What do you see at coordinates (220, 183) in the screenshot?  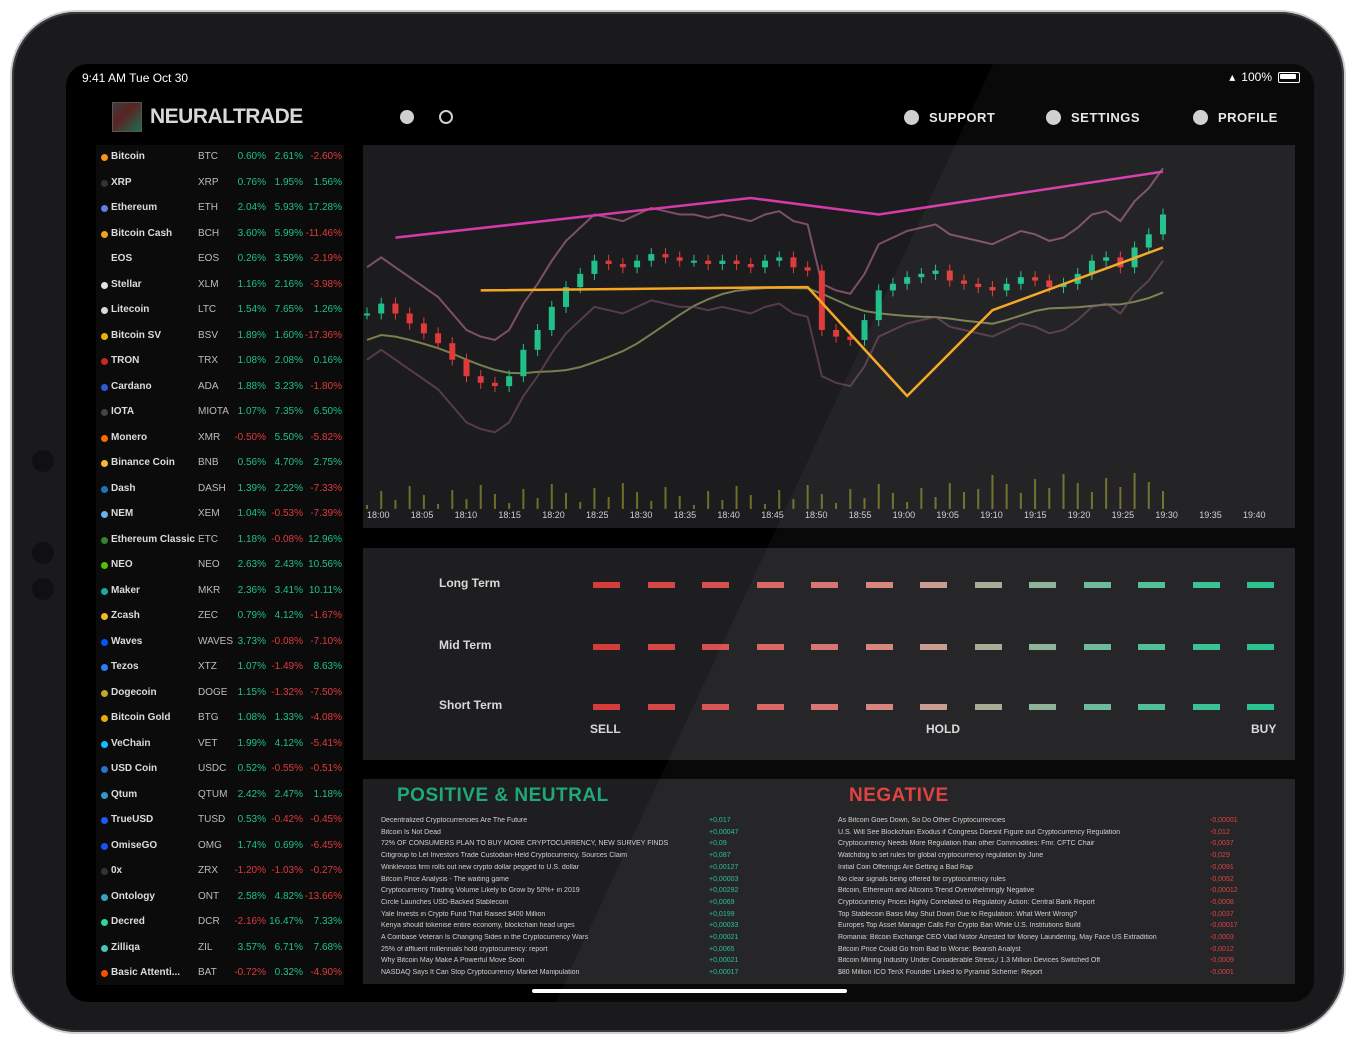 I see `ticker-row: XRP XRP 0.76% 1.95% 1.56%` at bounding box center [220, 183].